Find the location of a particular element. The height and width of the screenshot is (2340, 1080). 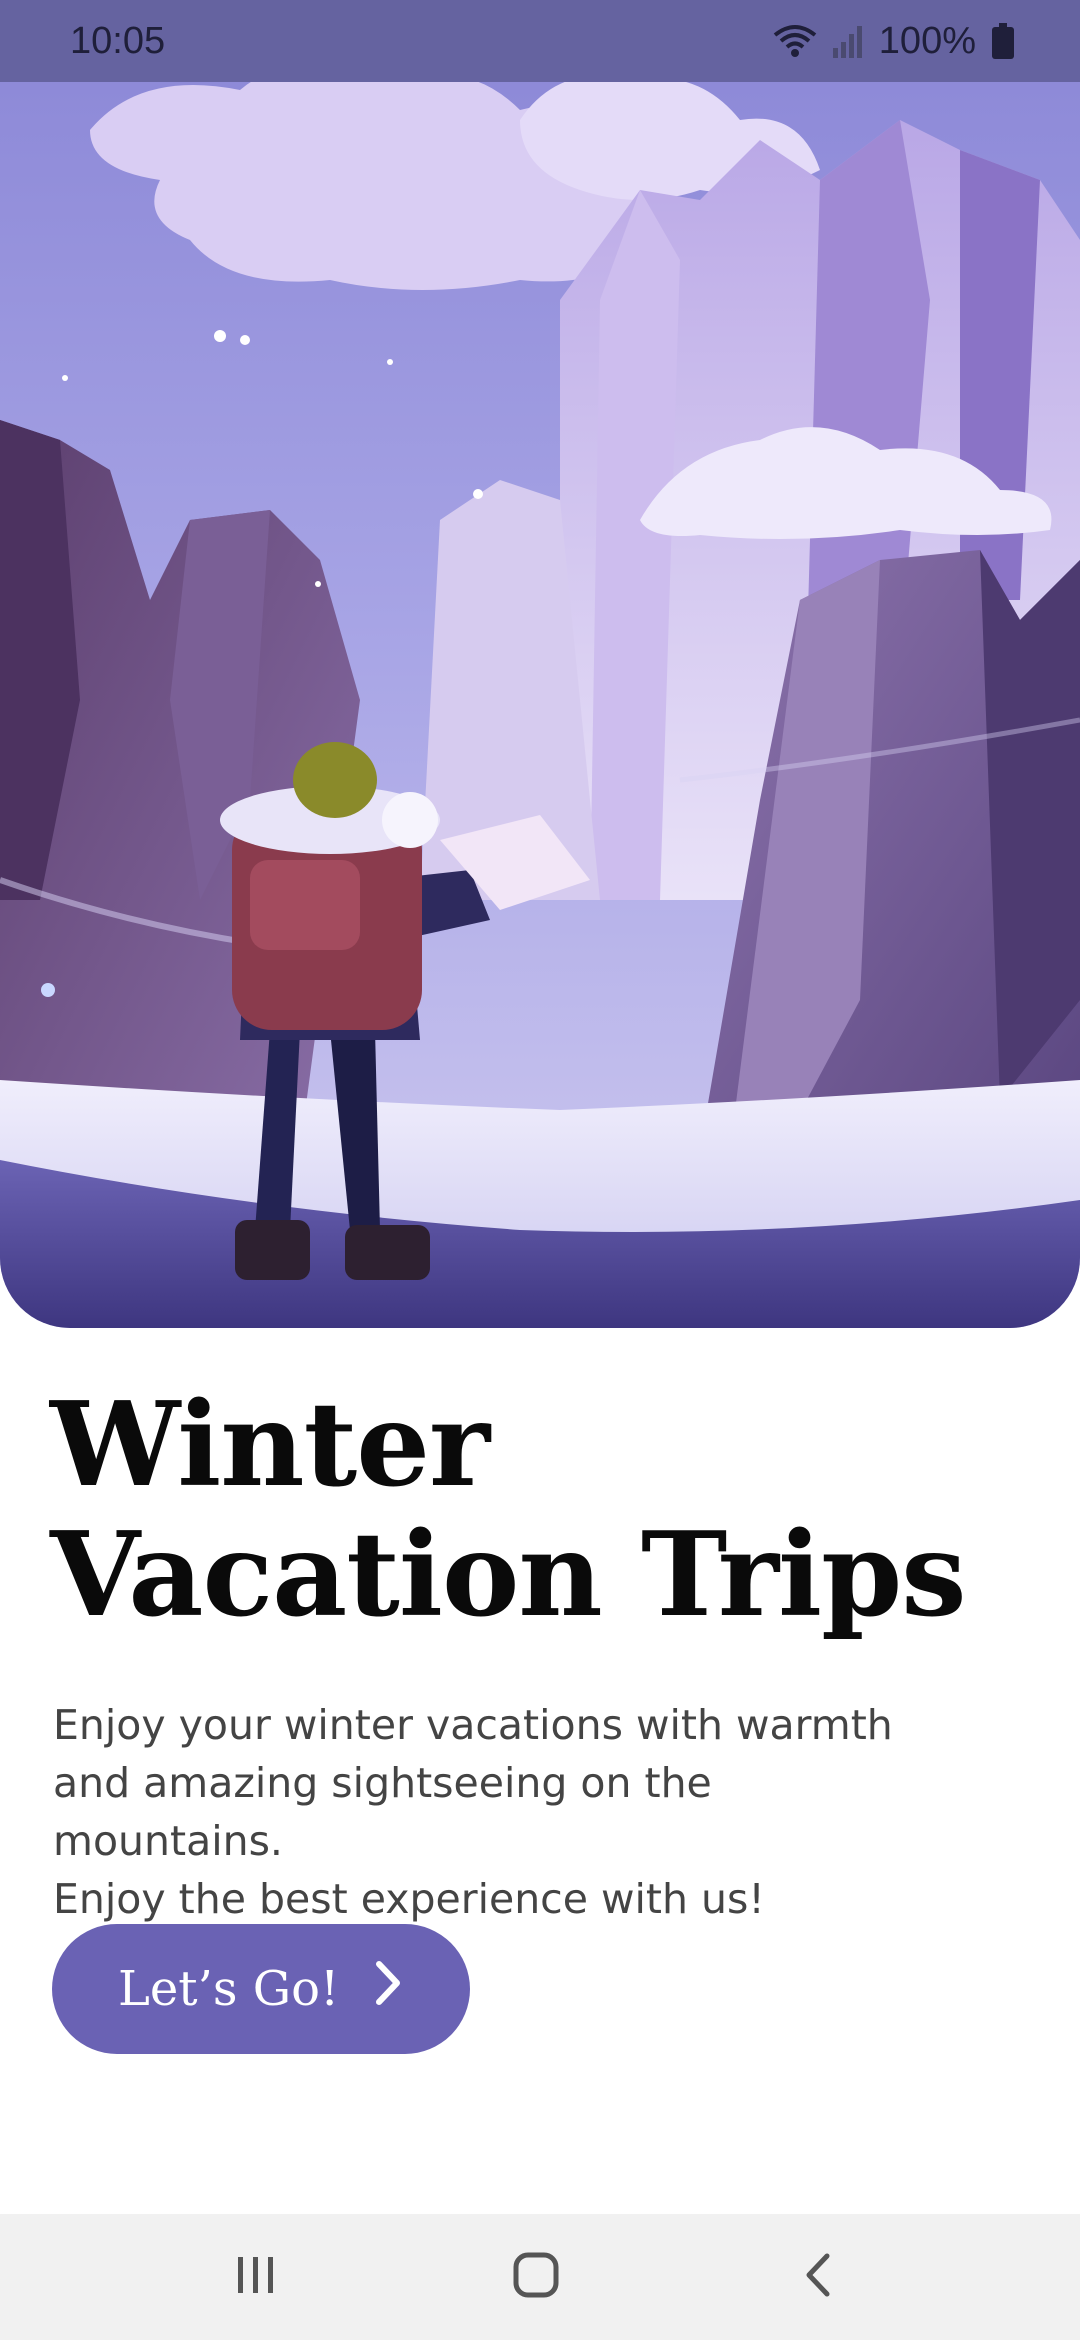

recent-apps-icon is located at coordinates (256, 2277).